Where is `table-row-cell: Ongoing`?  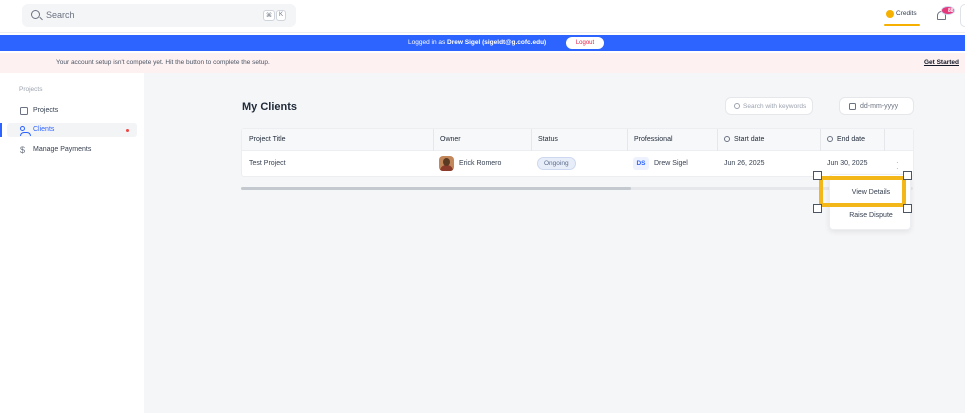
table-row-cell: Ongoing is located at coordinates (579, 164).